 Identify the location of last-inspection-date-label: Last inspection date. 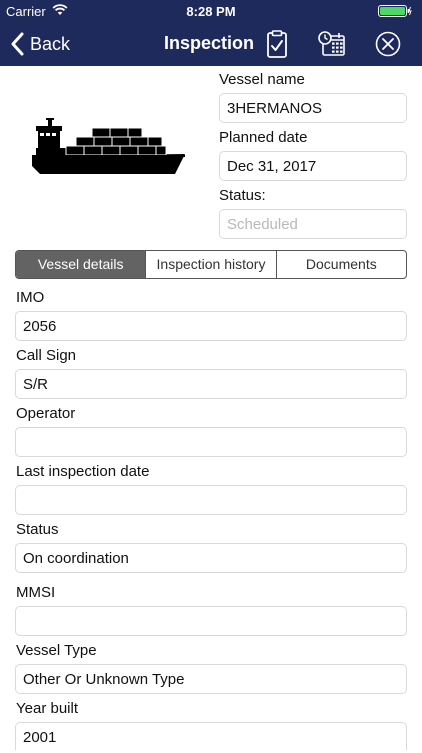
(83, 471).